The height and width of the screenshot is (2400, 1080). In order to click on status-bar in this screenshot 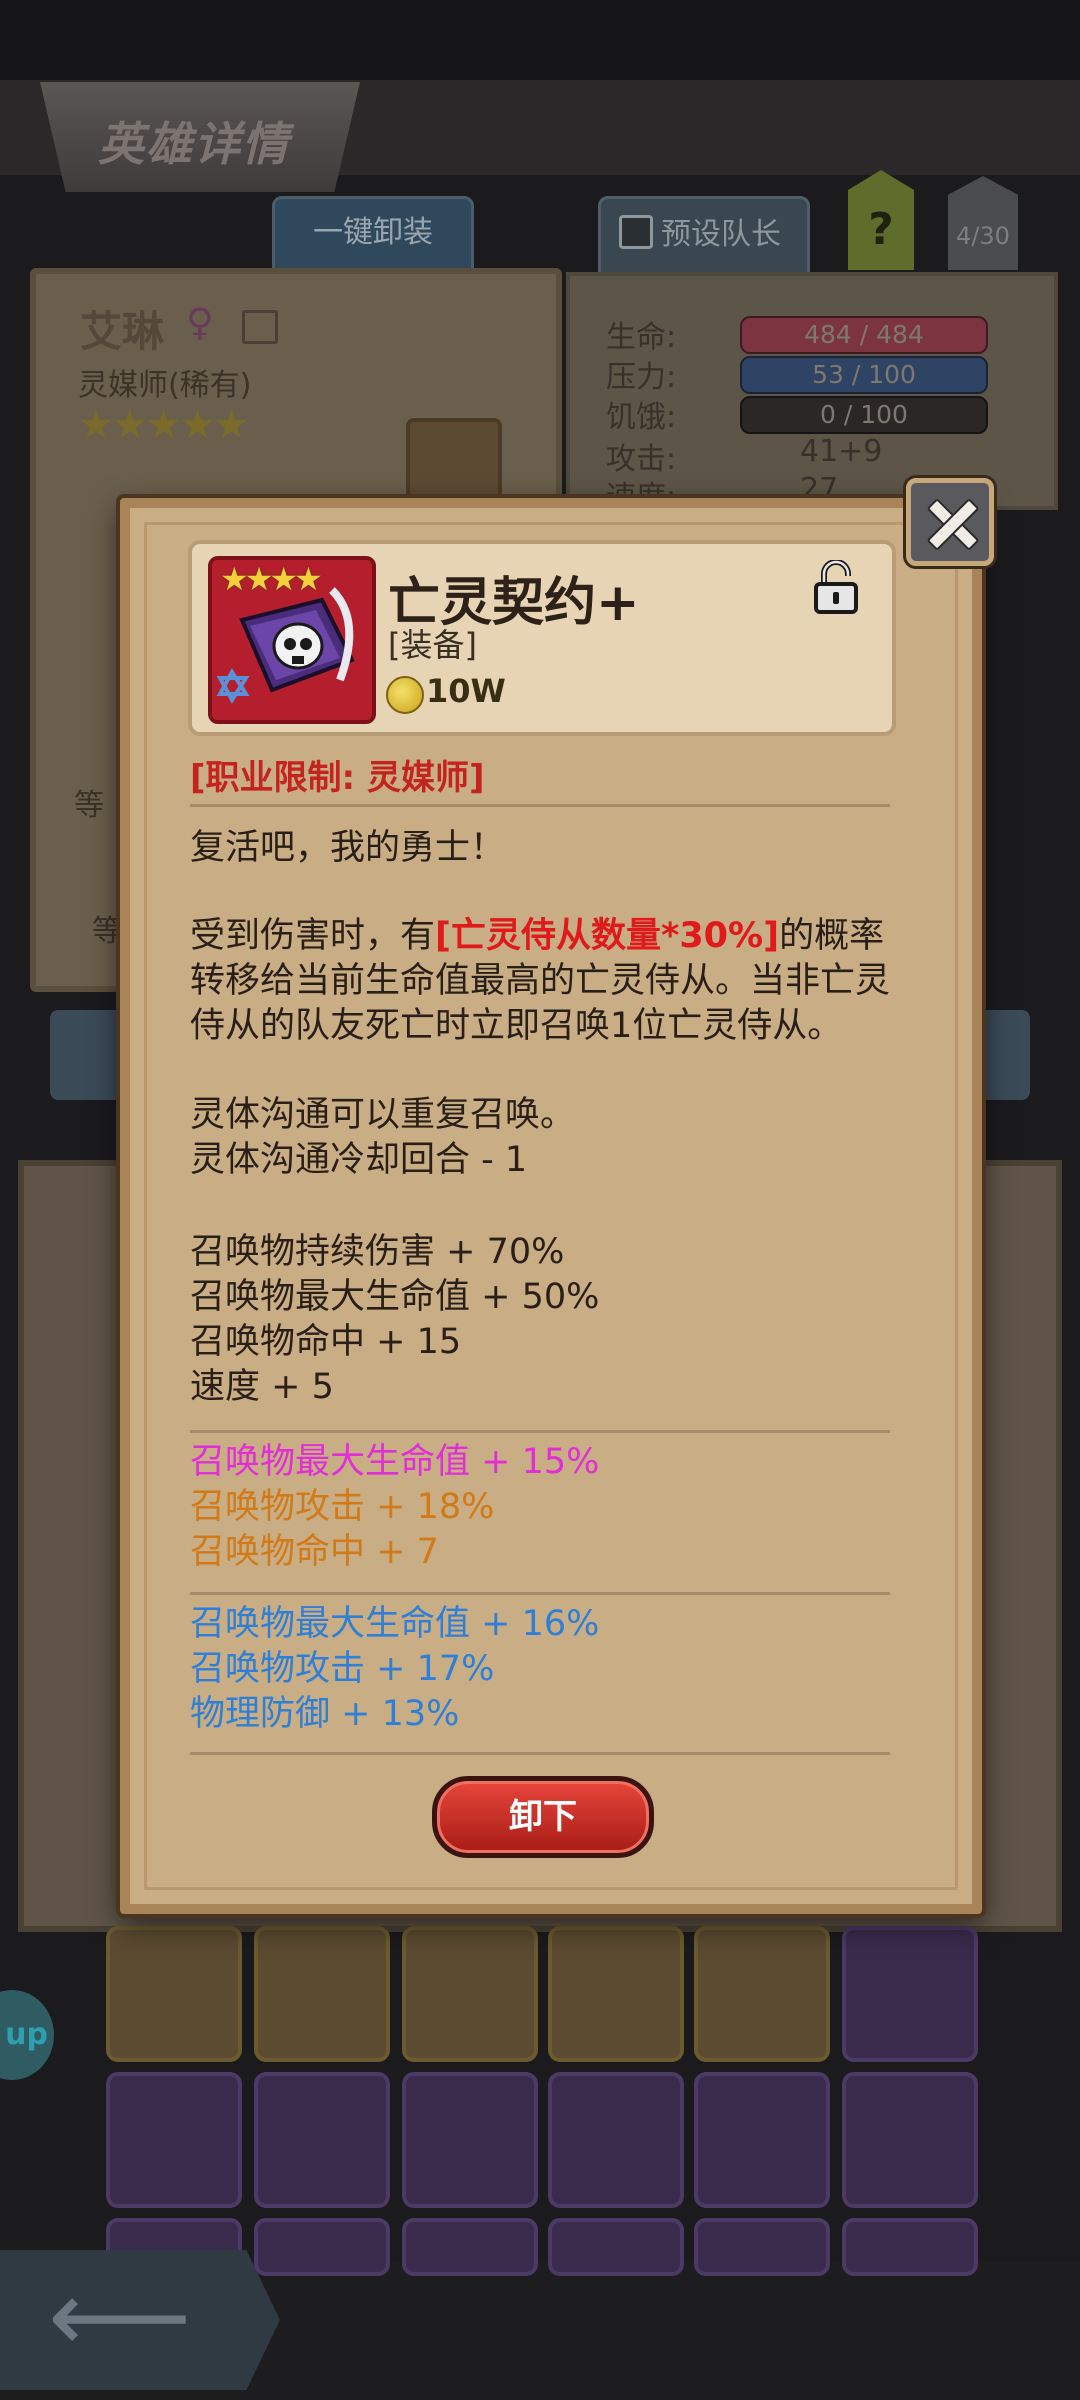, I will do `click(540, 40)`.